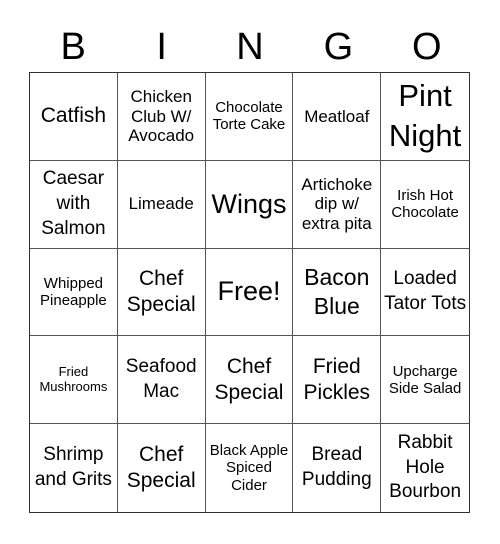  I want to click on bingo-cell: Black Apple Spiced Cider, so click(250, 468).